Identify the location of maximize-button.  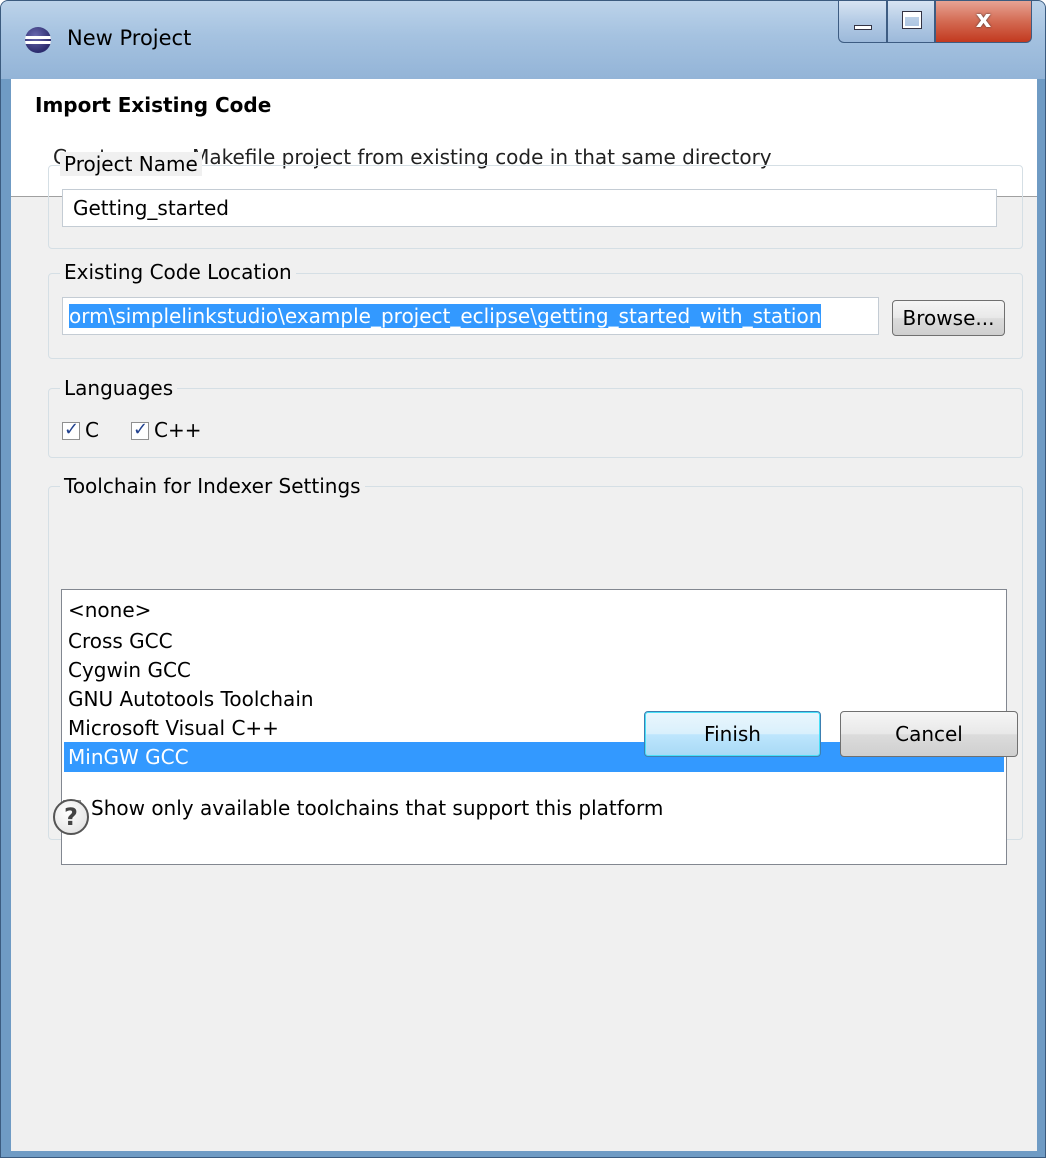
(911, 22).